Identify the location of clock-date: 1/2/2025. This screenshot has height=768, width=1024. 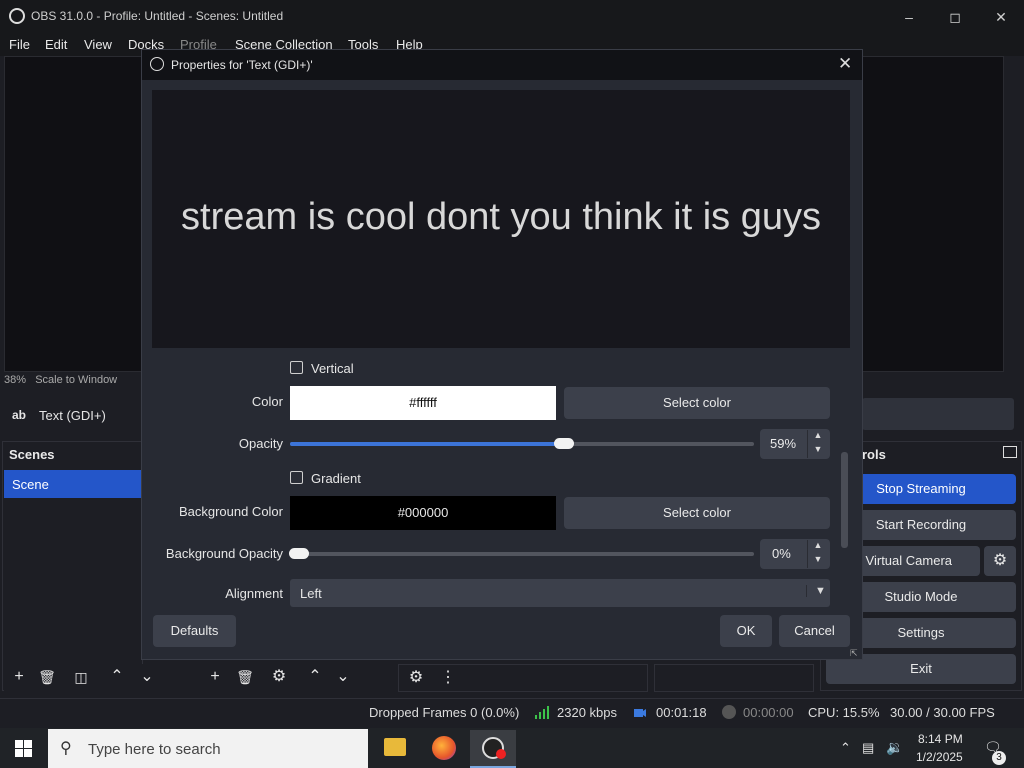
(939, 757).